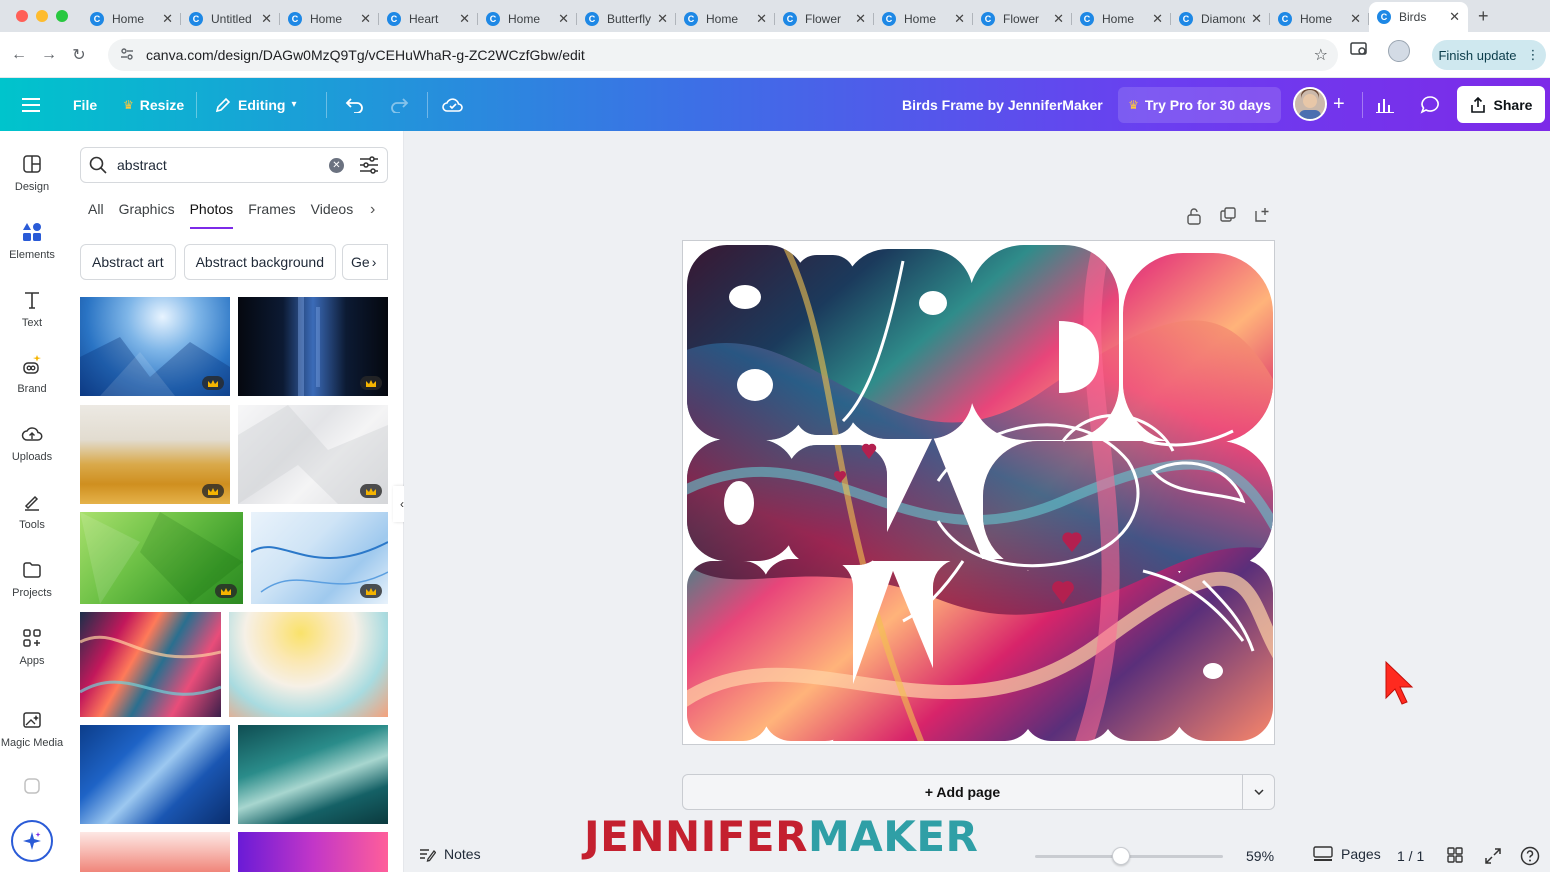 The height and width of the screenshot is (872, 1550). Describe the element at coordinates (962, 792) in the screenshot. I see `add-page-button: + Add page` at that location.